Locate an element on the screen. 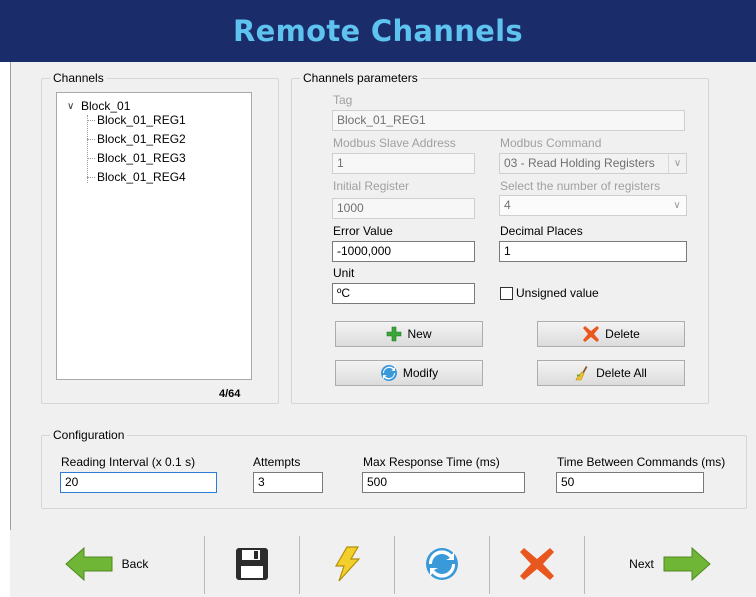 This screenshot has width=756, height=597. back-button: Back is located at coordinates (106, 563).